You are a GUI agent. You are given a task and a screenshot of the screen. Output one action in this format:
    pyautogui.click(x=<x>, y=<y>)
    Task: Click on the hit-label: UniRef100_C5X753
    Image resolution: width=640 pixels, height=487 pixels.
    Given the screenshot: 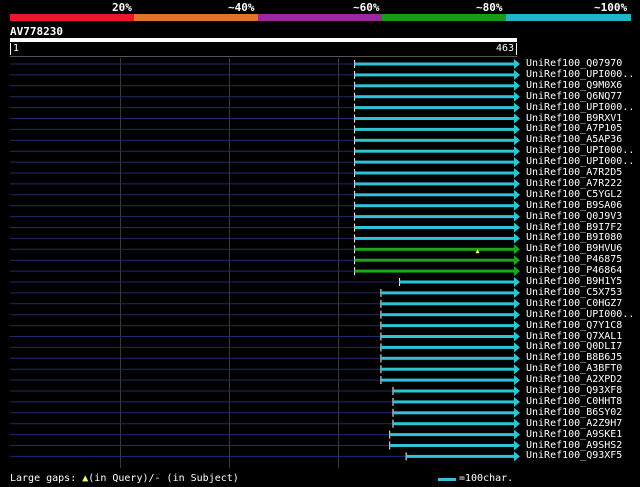 What is the action you would take?
    pyautogui.click(x=574, y=292)
    